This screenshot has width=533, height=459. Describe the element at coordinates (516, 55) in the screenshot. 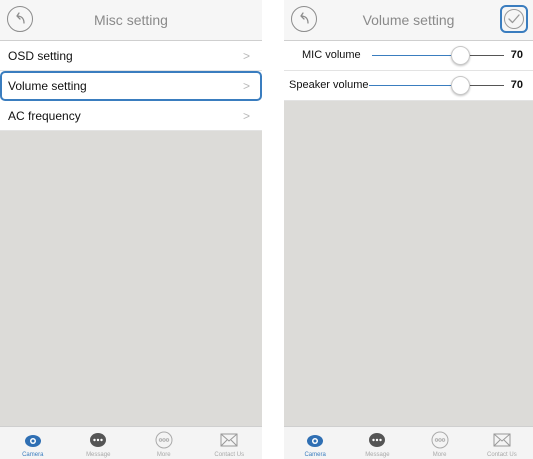

I see `mic-volume-value: 70` at that location.